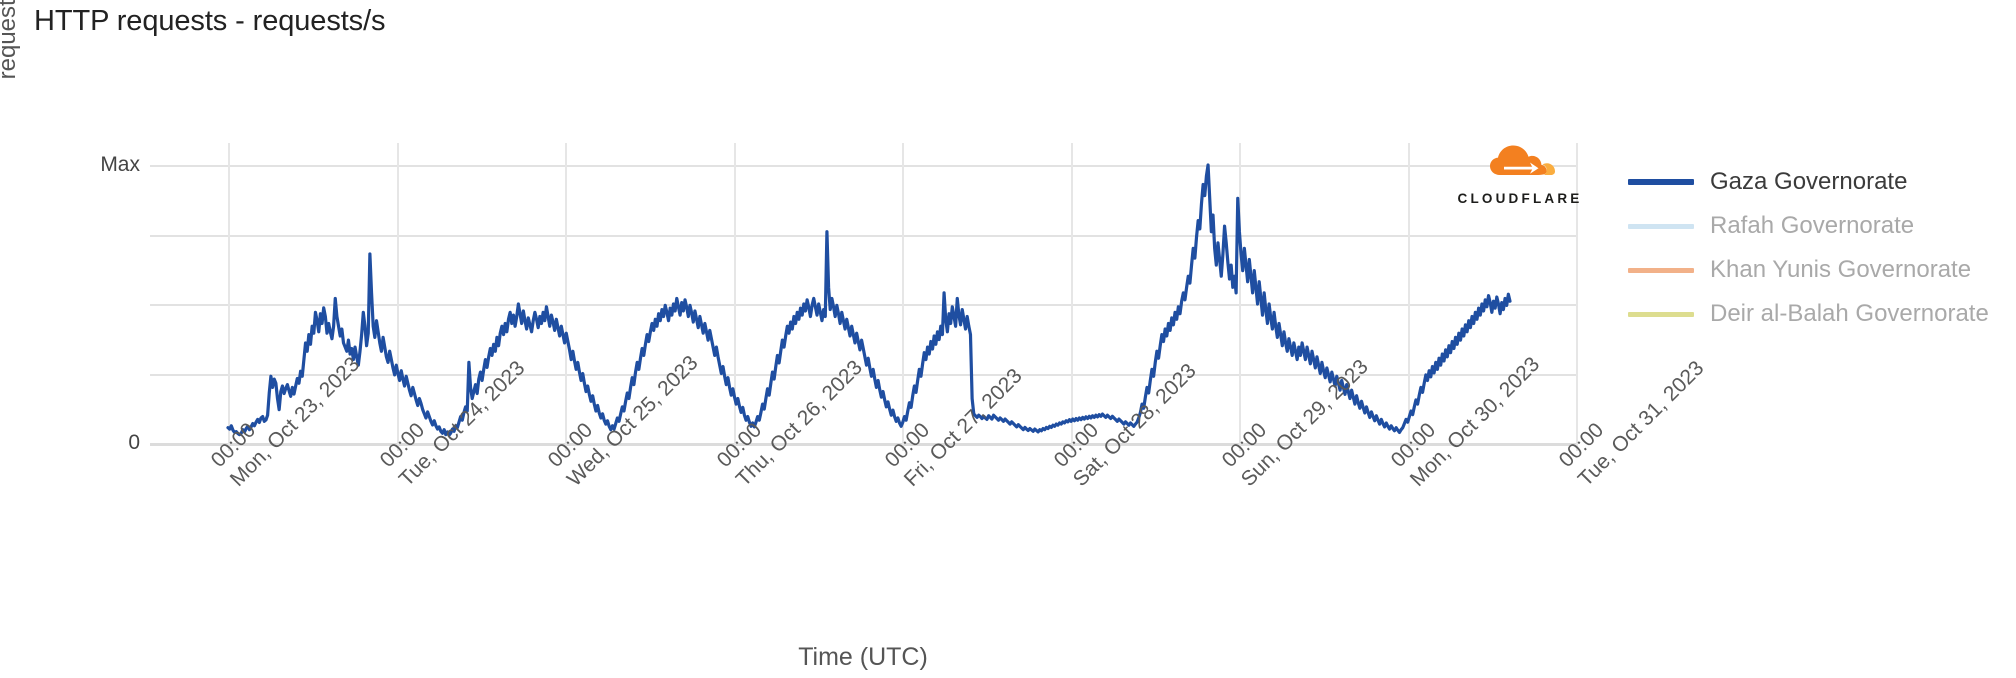  I want to click on legend-item: Deir al-Balah Governorate, so click(1818, 314).